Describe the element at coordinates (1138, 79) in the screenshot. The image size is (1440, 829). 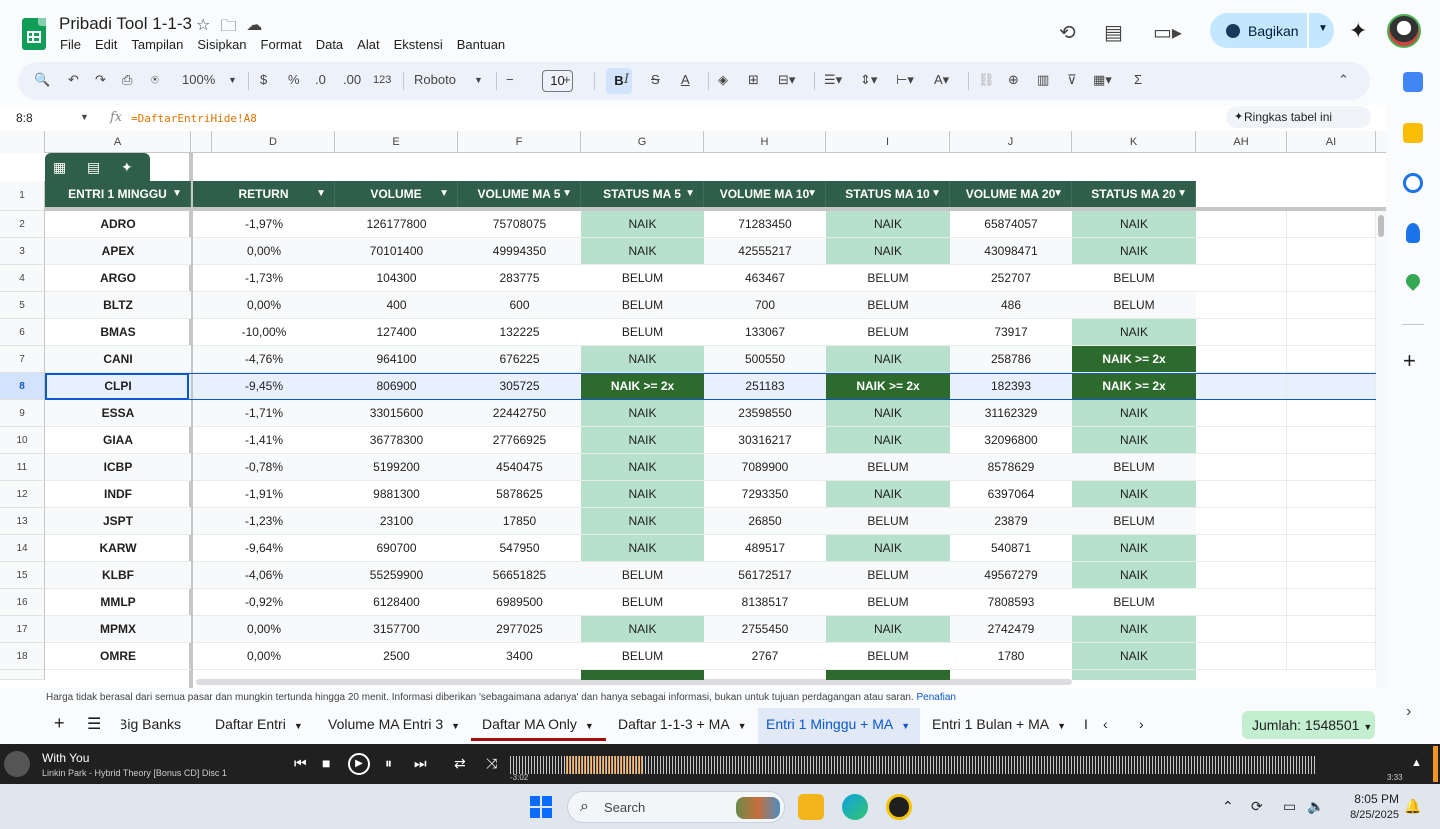
I see `functions-button: Σ` at that location.